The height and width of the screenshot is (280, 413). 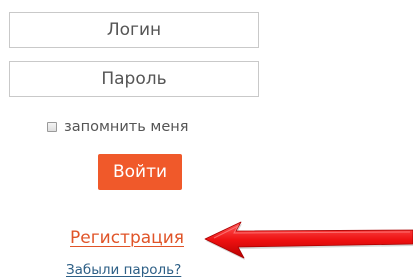 I want to click on checkbox-icon, so click(x=52, y=127).